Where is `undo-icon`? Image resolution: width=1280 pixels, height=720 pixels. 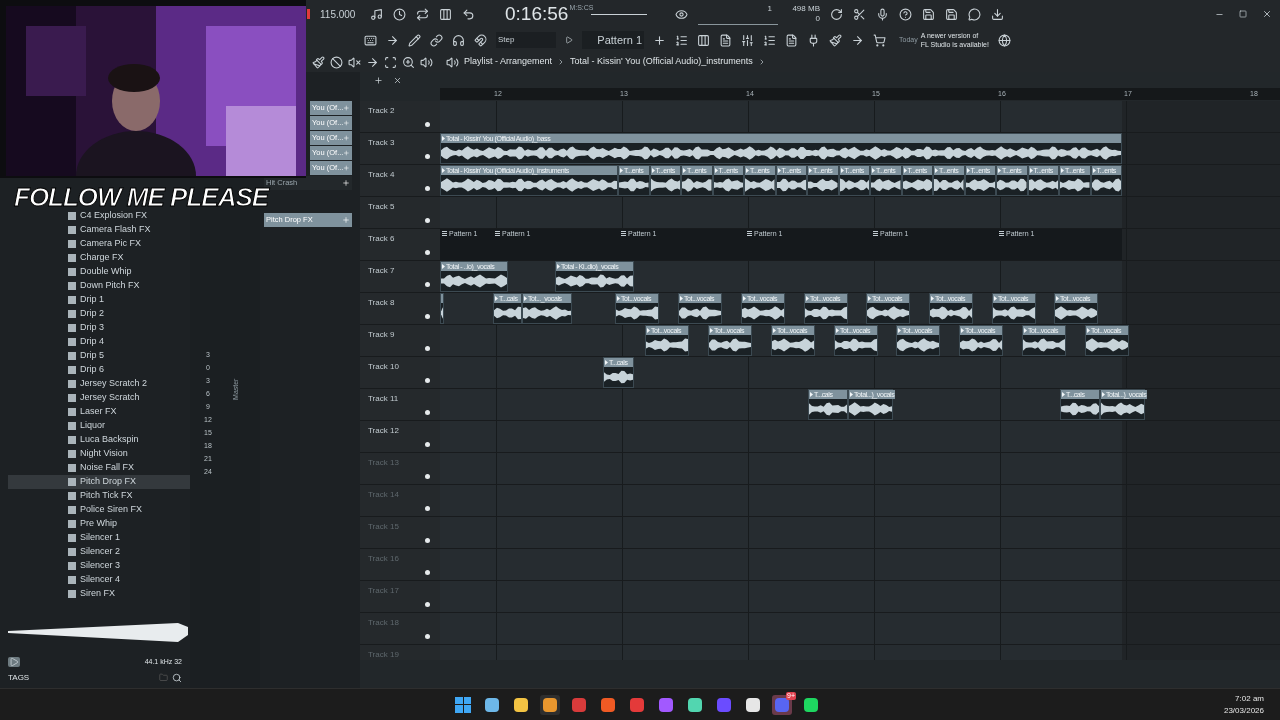
undo-icon is located at coordinates (468, 14).